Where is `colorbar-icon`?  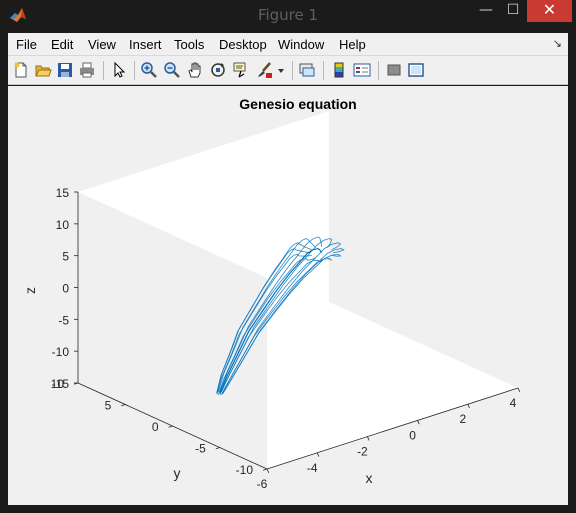 colorbar-icon is located at coordinates (339, 70).